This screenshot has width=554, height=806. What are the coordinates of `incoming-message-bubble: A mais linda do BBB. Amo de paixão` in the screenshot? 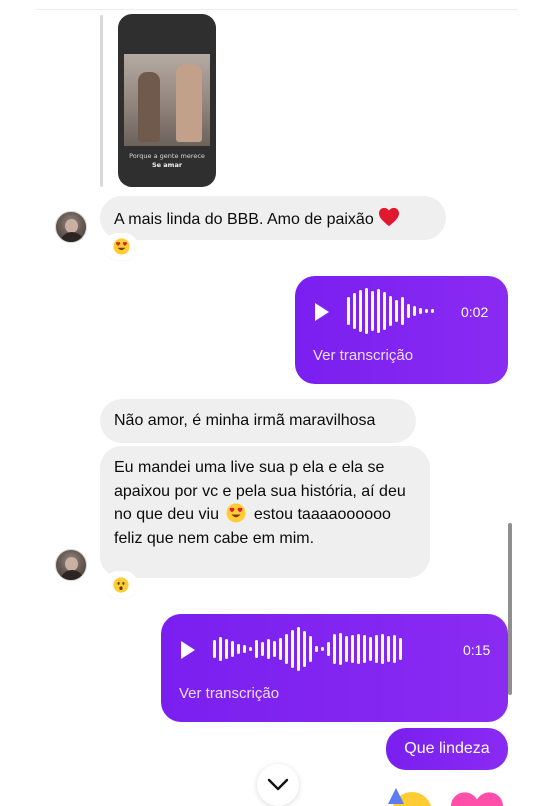 It's located at (273, 218).